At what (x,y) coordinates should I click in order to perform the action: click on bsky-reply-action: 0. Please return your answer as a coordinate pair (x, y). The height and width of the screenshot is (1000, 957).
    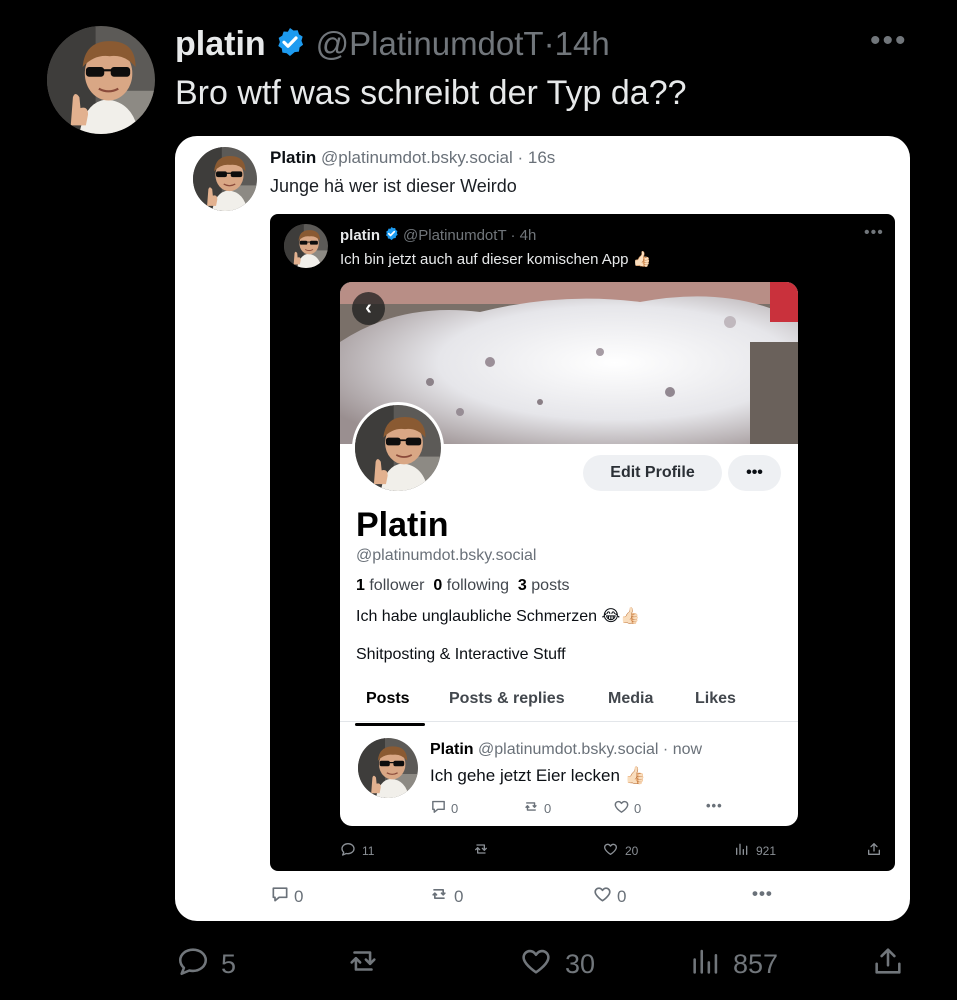
    Looking at the image, I should click on (286, 896).